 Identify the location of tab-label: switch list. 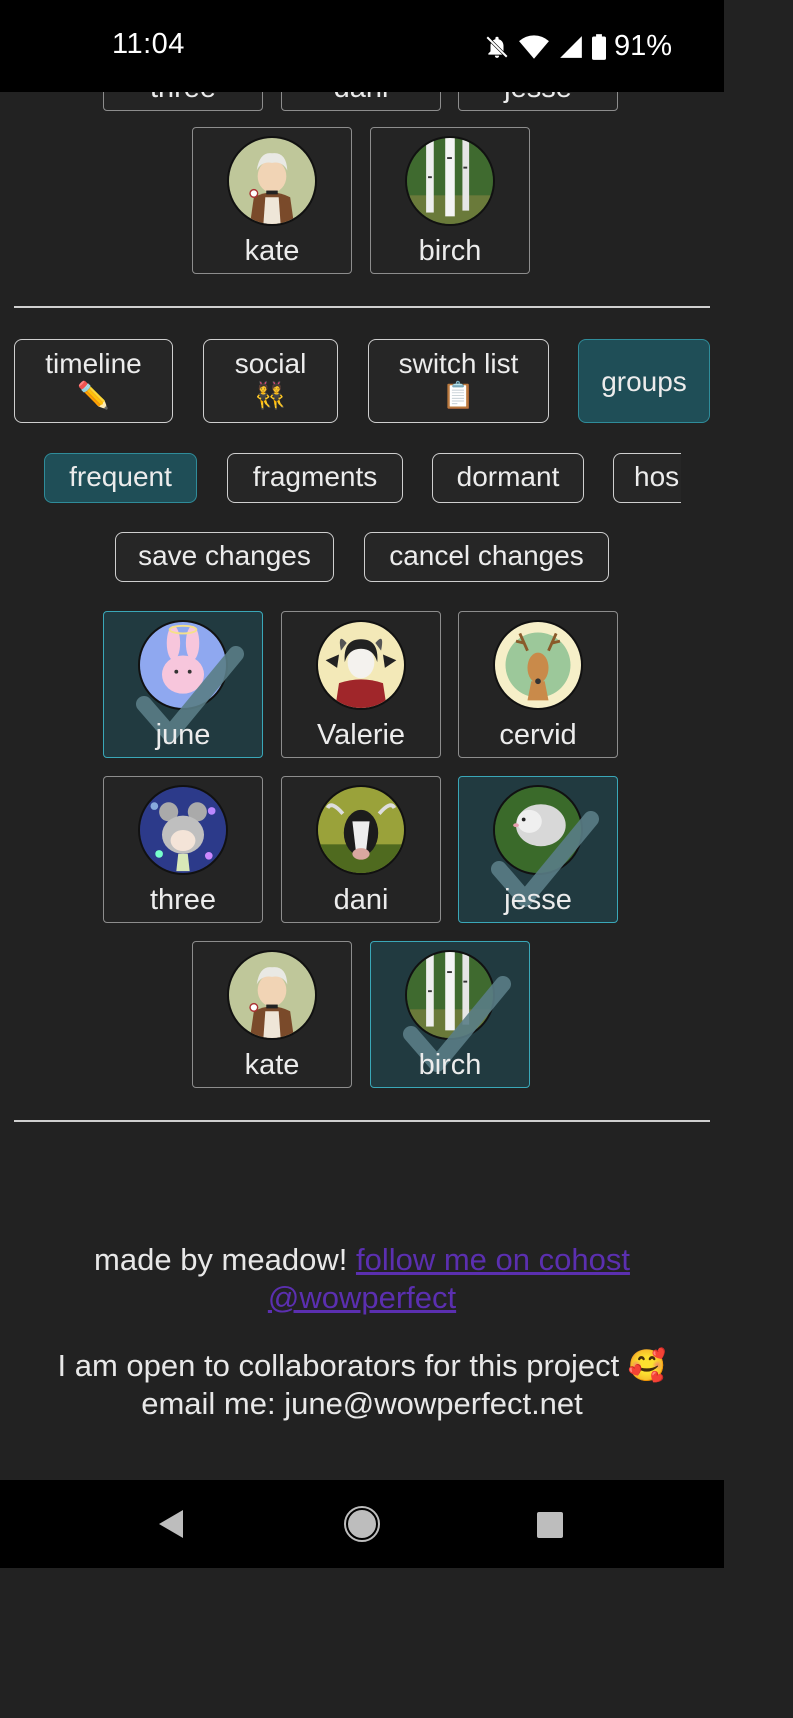
(458, 363).